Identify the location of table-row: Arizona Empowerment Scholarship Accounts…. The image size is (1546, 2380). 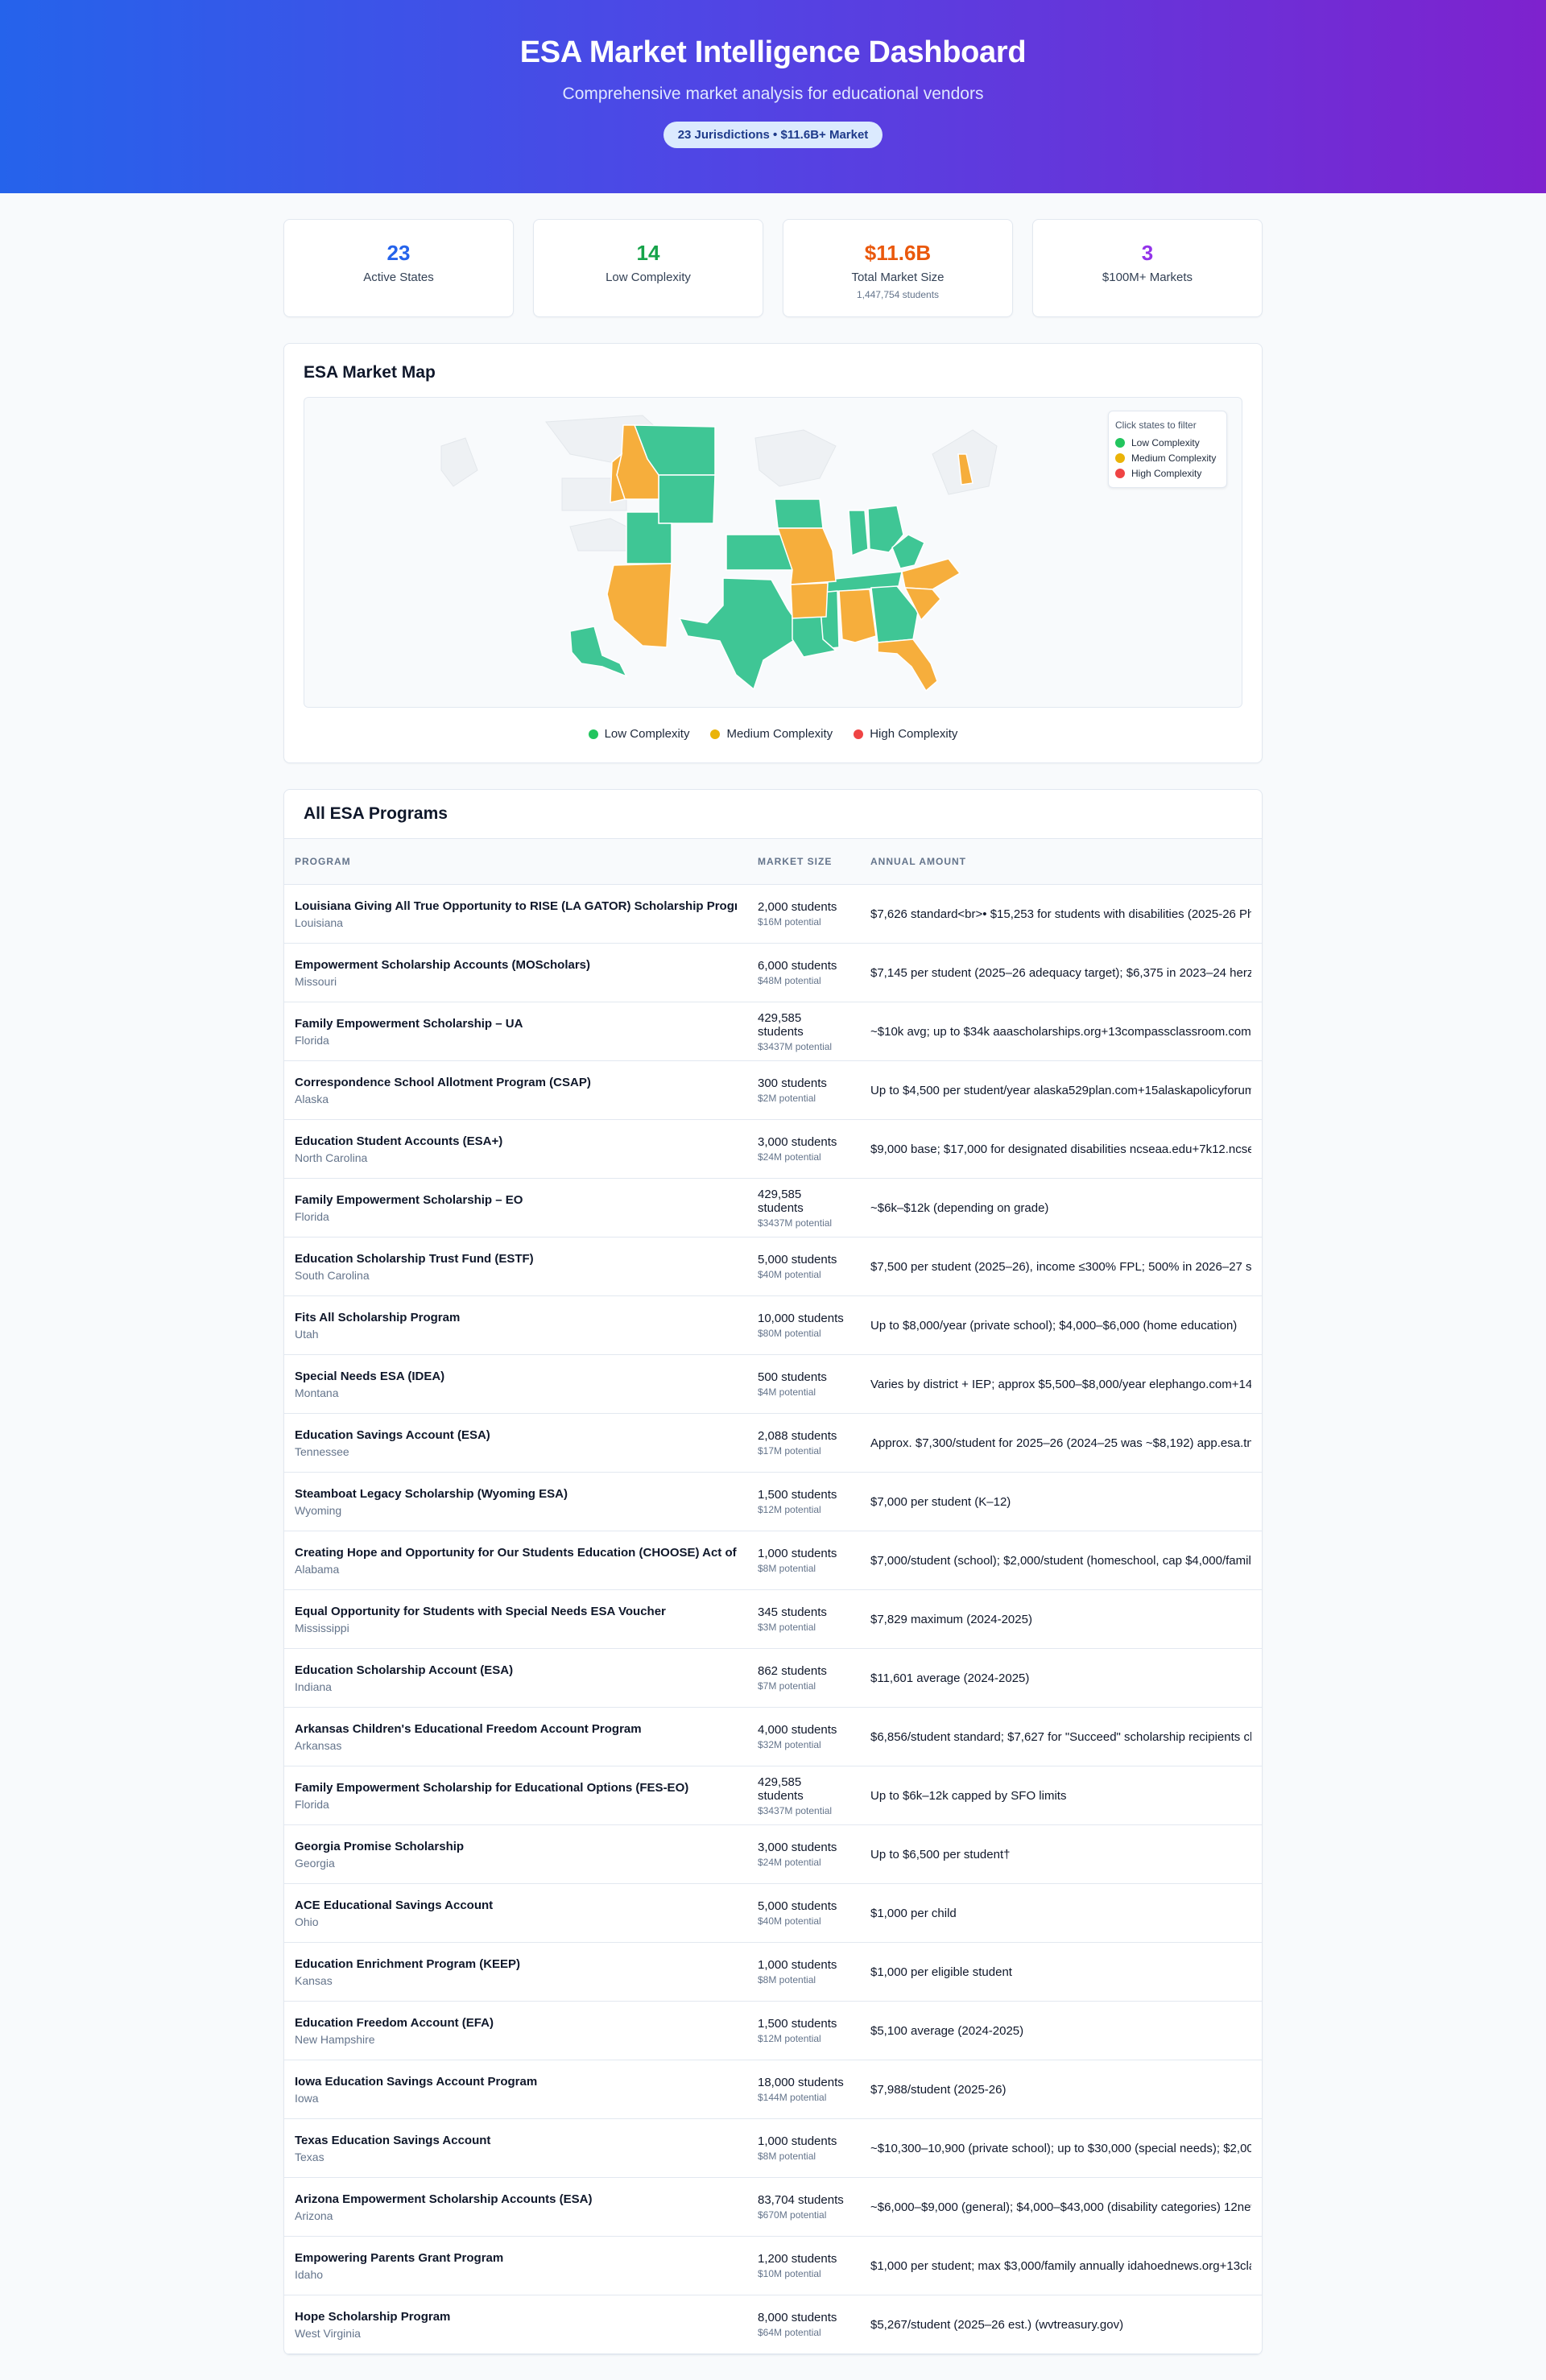
(773, 2207).